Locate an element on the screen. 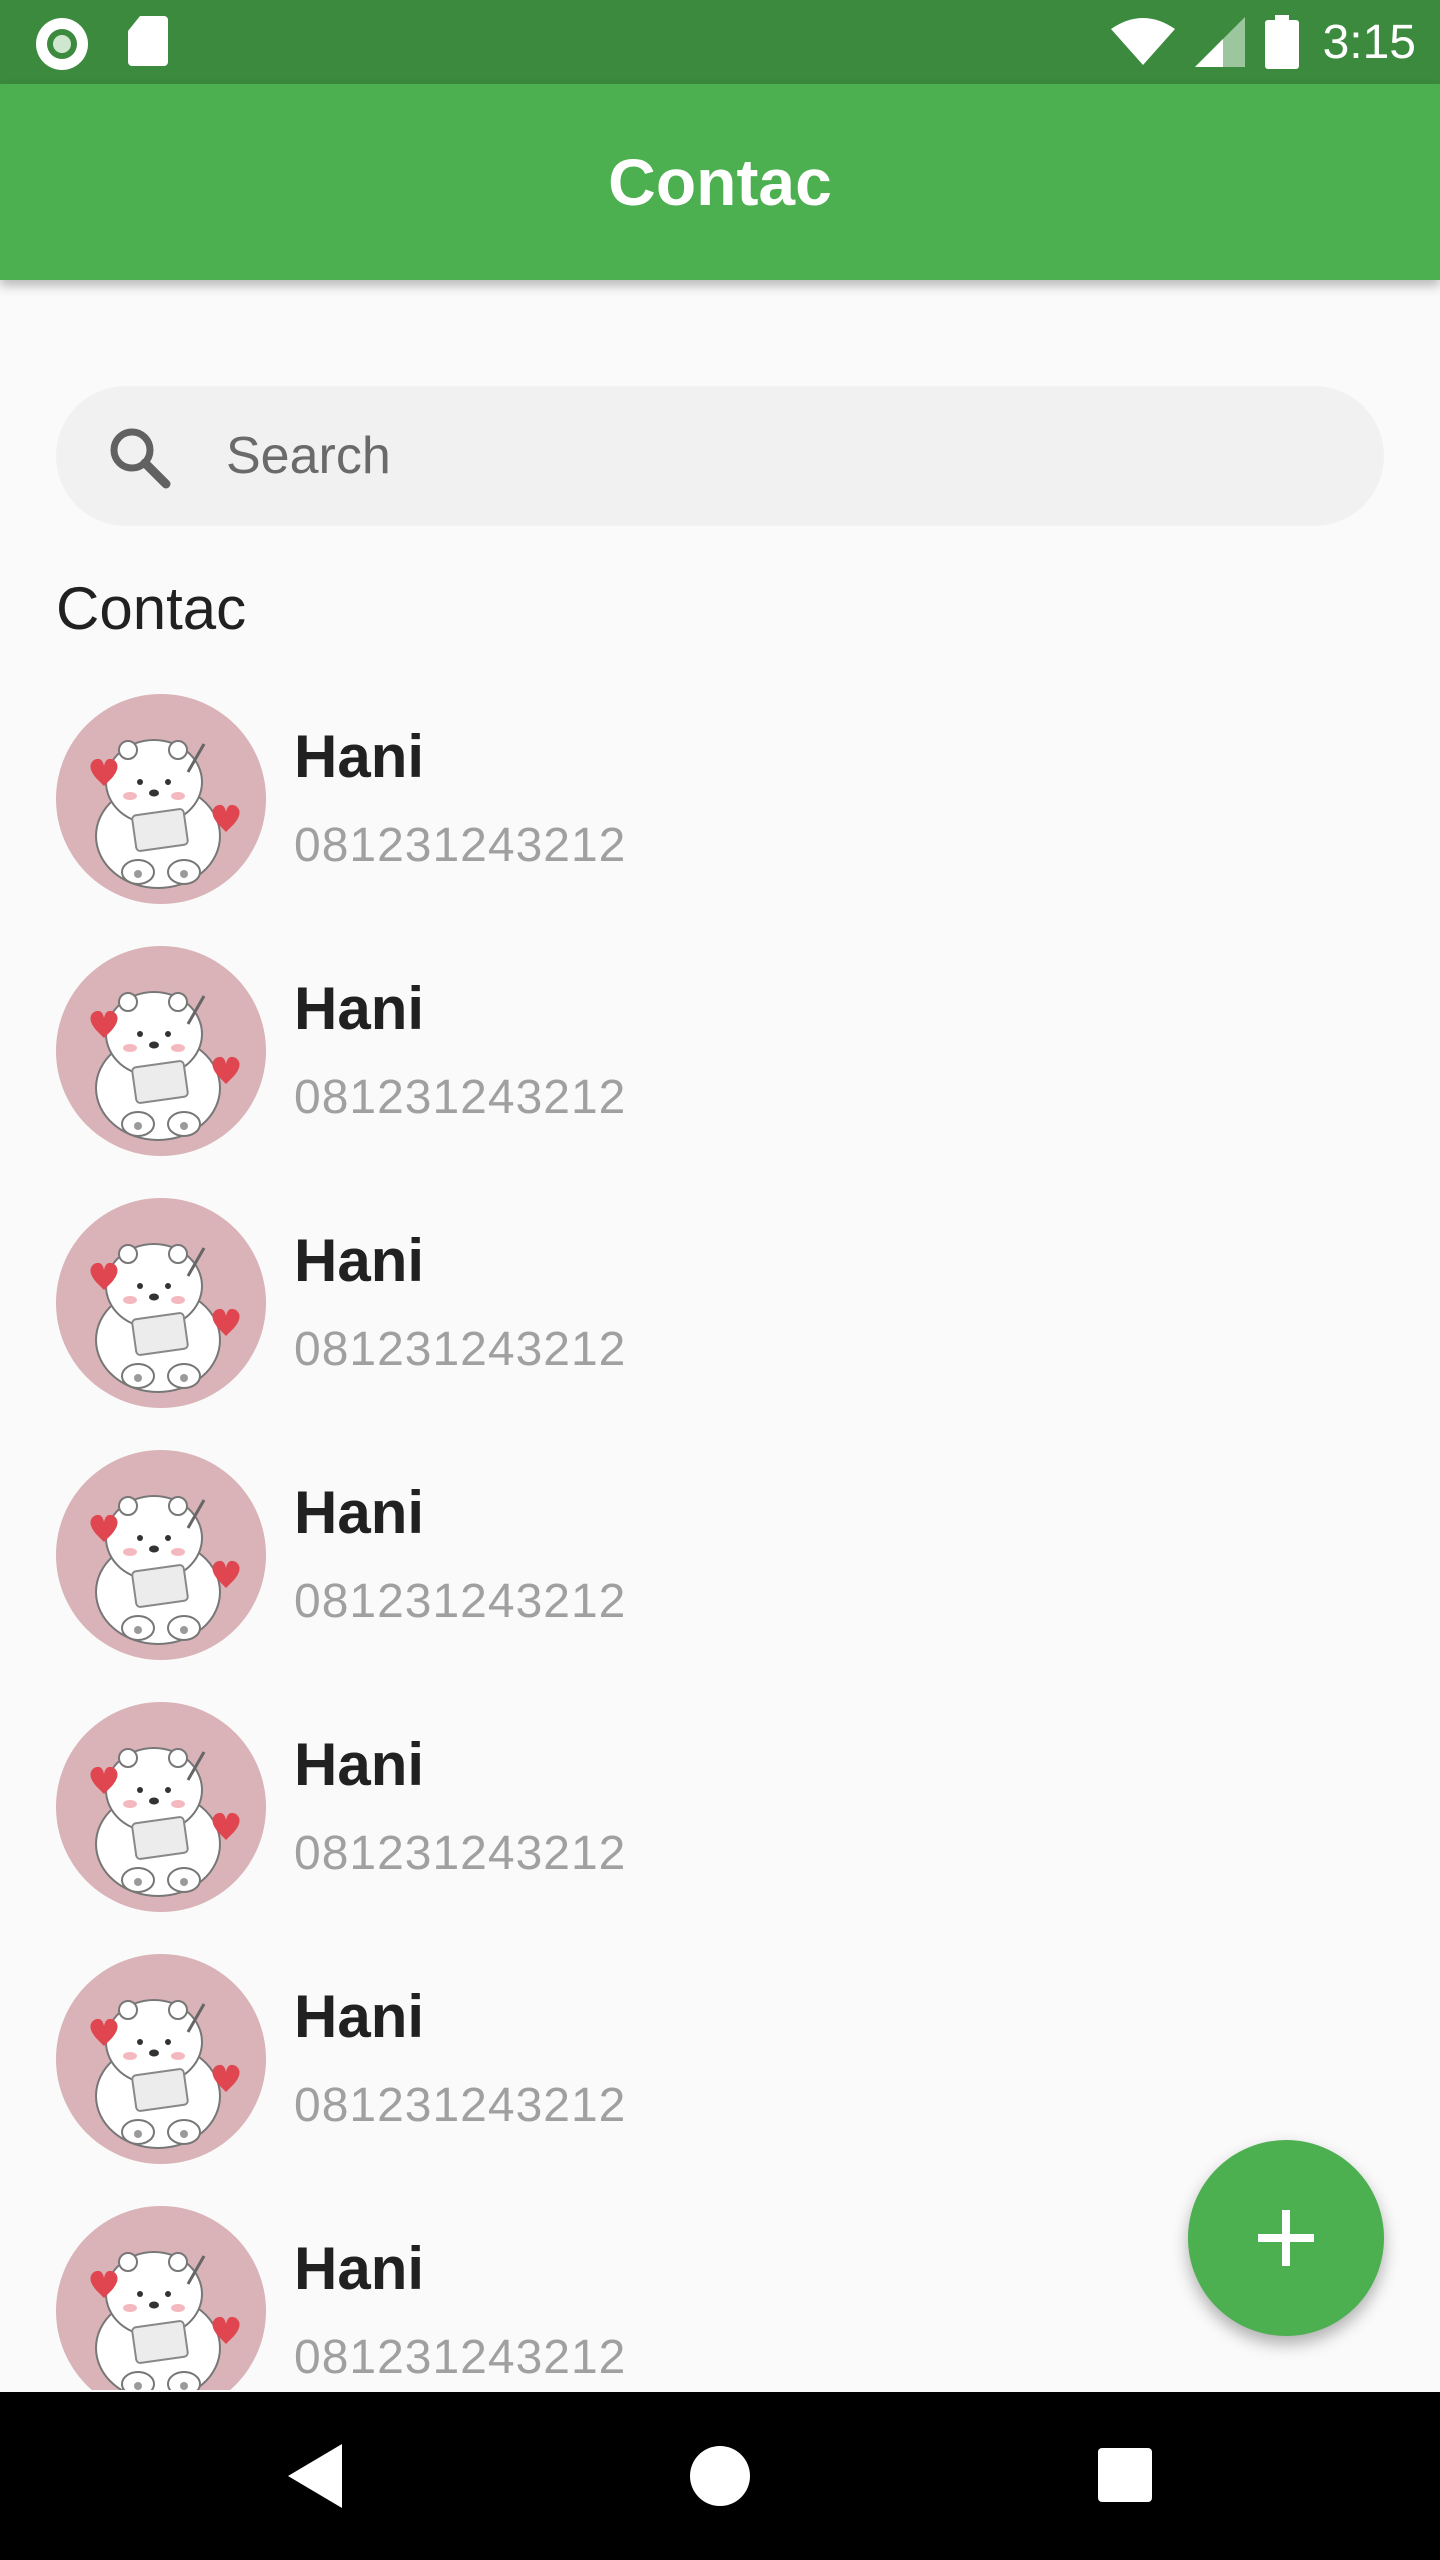  status-time: 3:15 is located at coordinates (1369, 42).